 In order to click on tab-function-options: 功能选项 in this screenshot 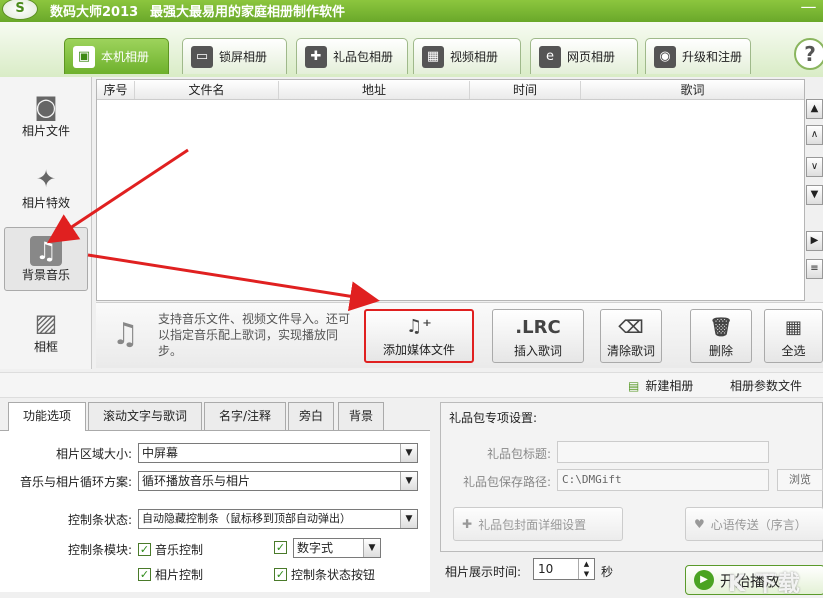, I will do `click(47, 416)`.